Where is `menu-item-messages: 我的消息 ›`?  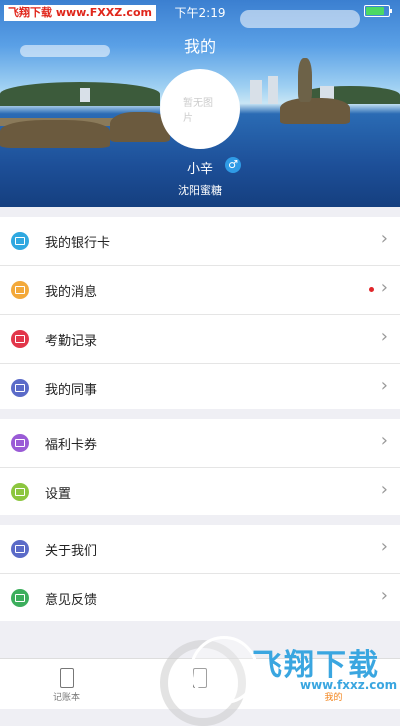
menu-item-messages: 我的消息 › is located at coordinates (200, 290).